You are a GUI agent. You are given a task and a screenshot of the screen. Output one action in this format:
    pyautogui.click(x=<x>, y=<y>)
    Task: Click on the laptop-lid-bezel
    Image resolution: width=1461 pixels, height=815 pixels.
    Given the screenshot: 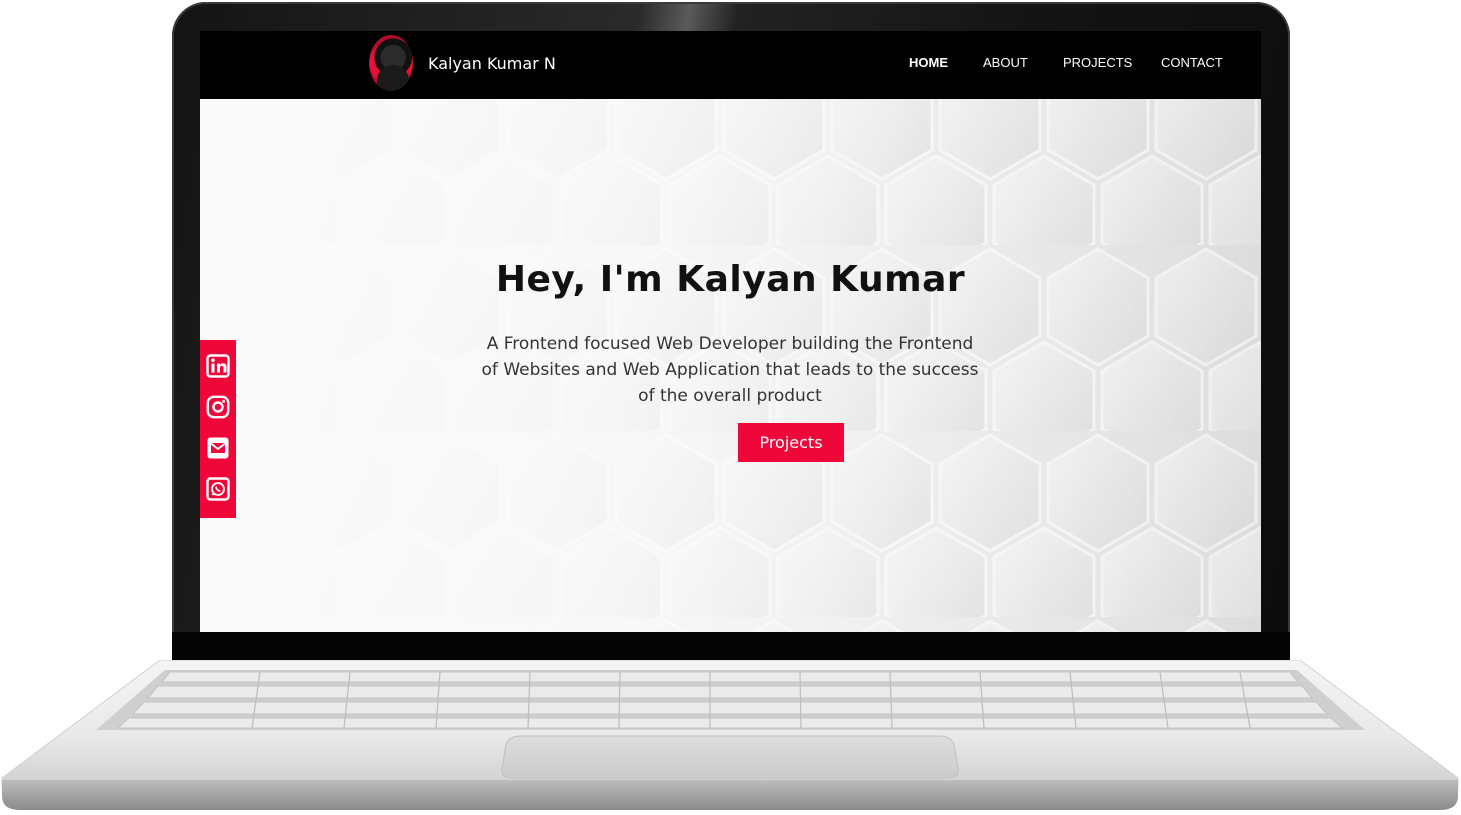 What is the action you would take?
    pyautogui.click(x=731, y=647)
    